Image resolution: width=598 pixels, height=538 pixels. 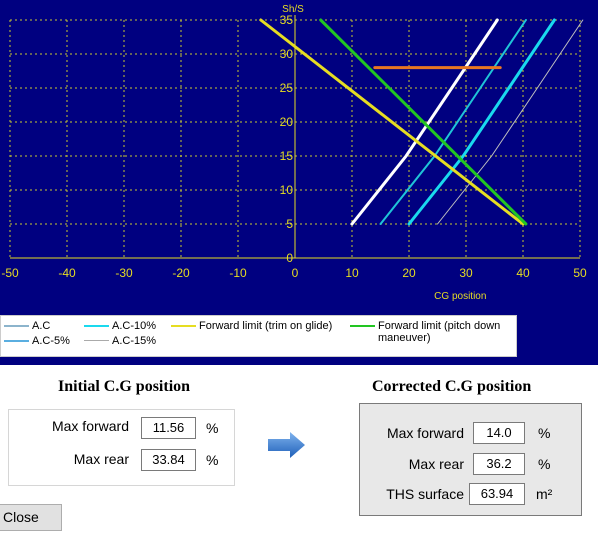 What do you see at coordinates (499, 433) in the screenshot?
I see `corrected-max-forward-field: 14.0` at bounding box center [499, 433].